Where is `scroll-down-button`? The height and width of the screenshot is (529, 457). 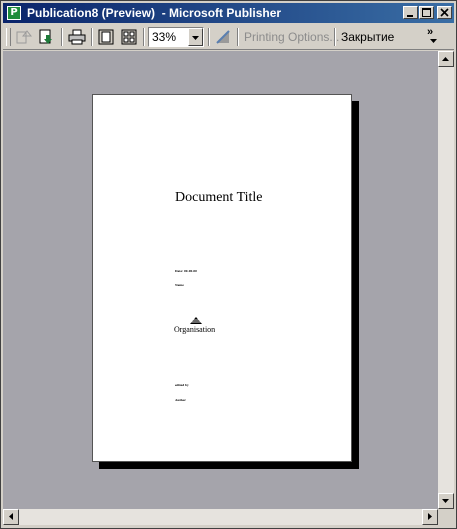 scroll-down-button is located at coordinates (446, 501).